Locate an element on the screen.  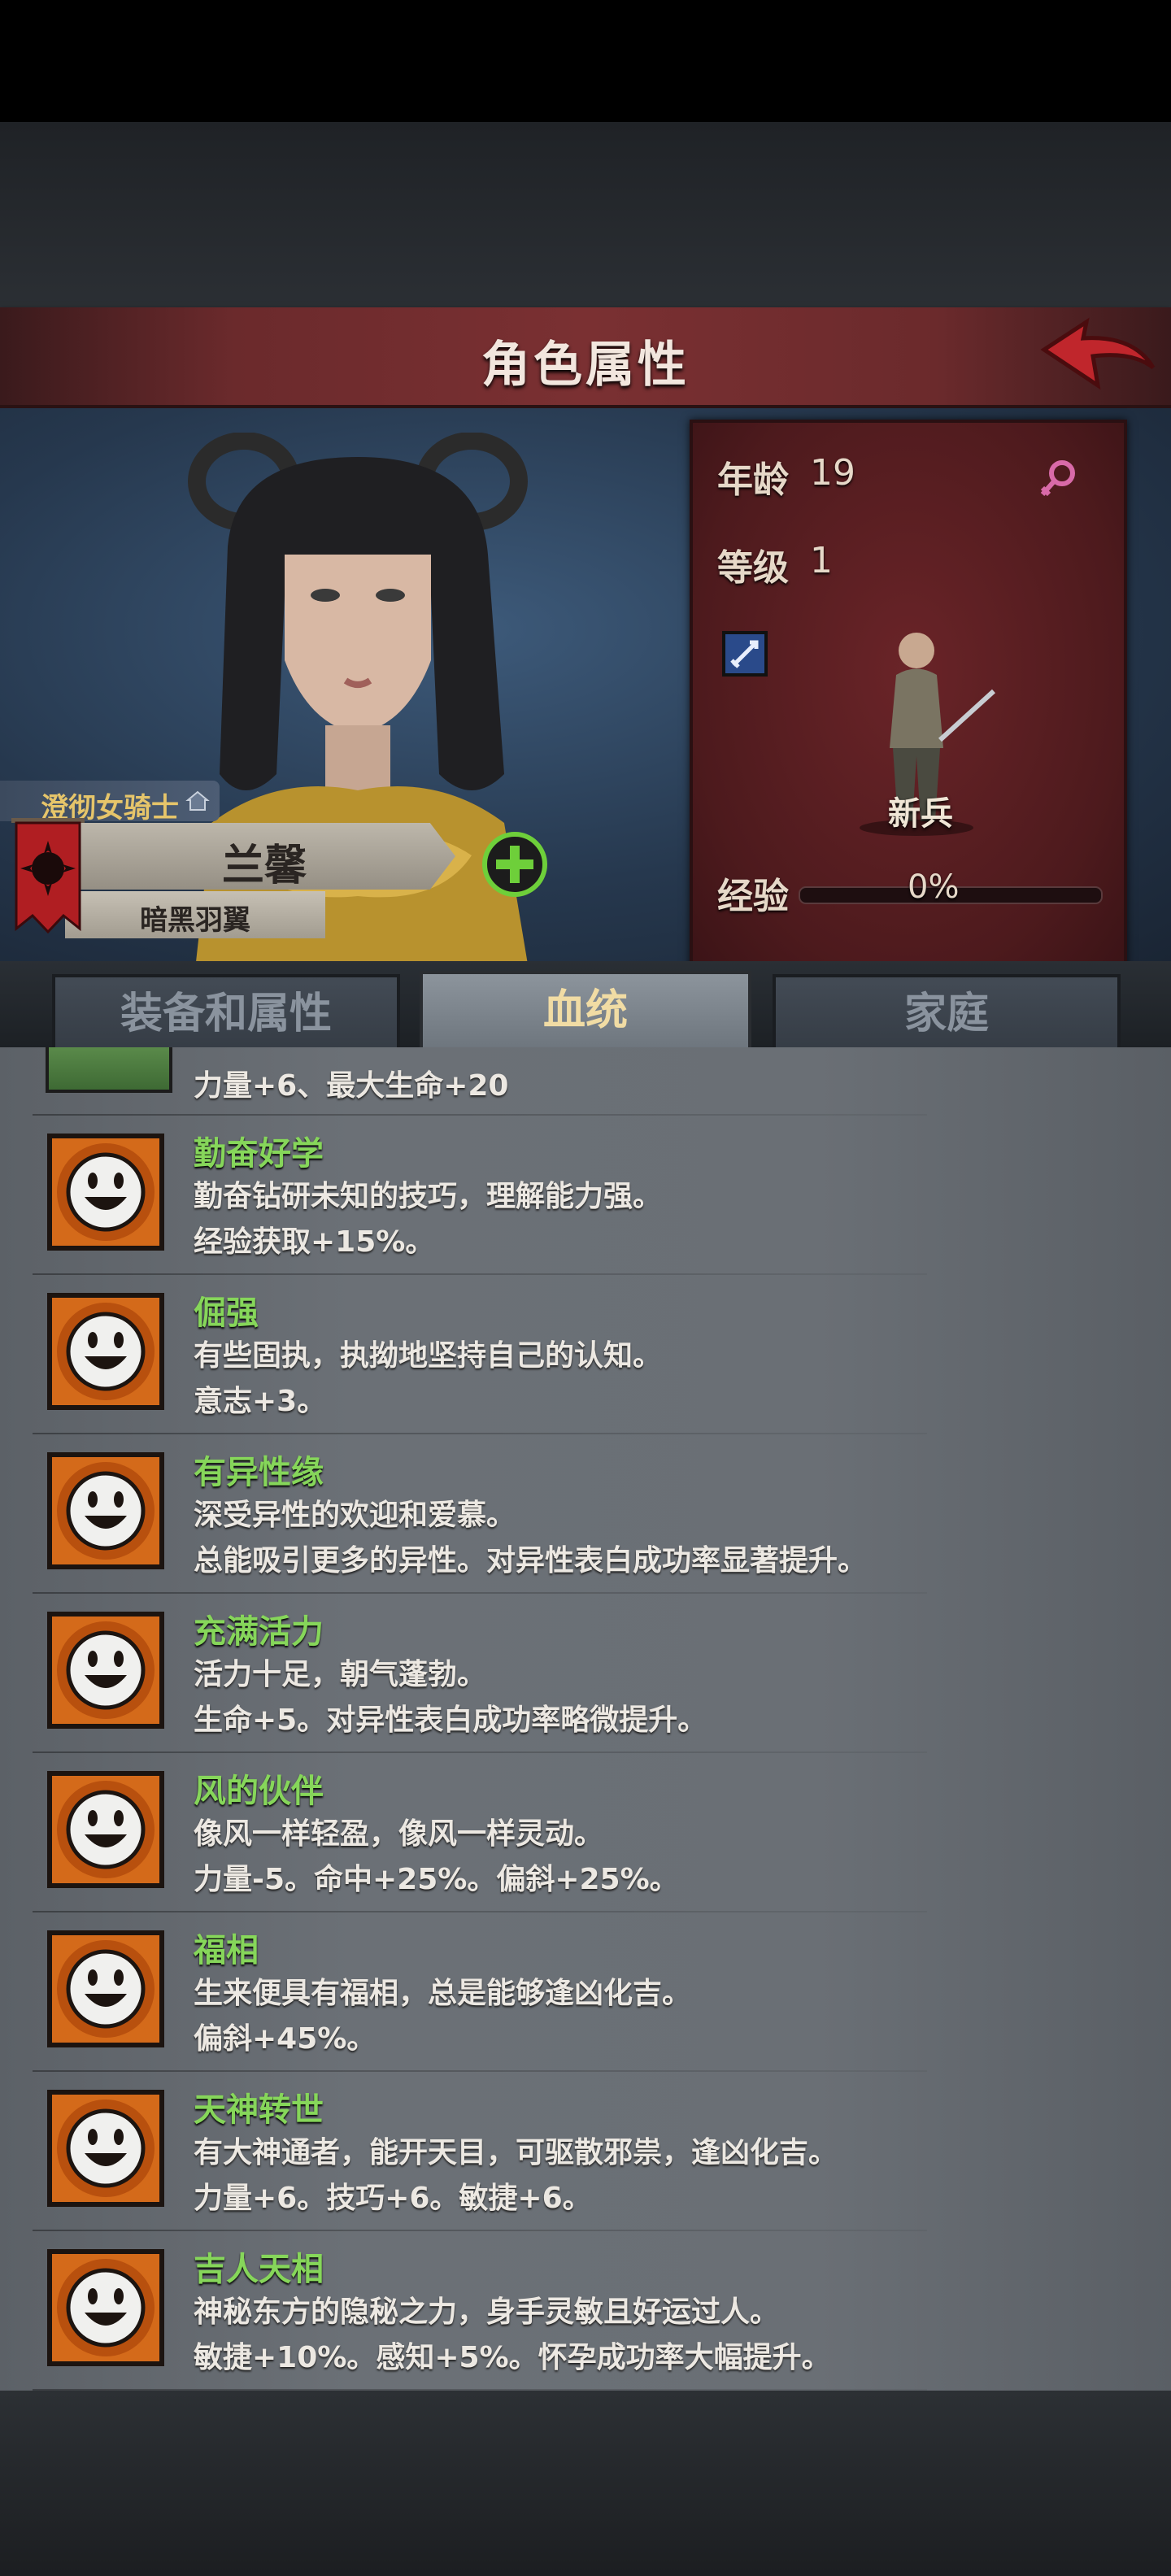
tab-bloodline: 血统 is located at coordinates (585, 1013).